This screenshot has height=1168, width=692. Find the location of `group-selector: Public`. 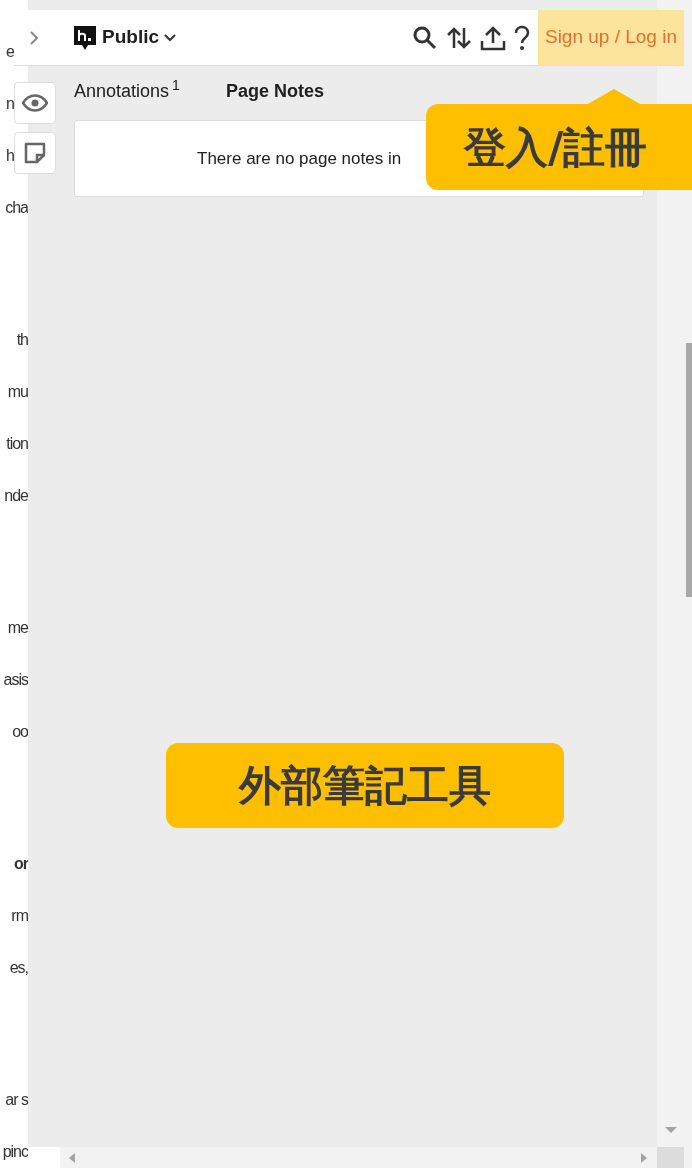

group-selector: Public is located at coordinates (139, 37).